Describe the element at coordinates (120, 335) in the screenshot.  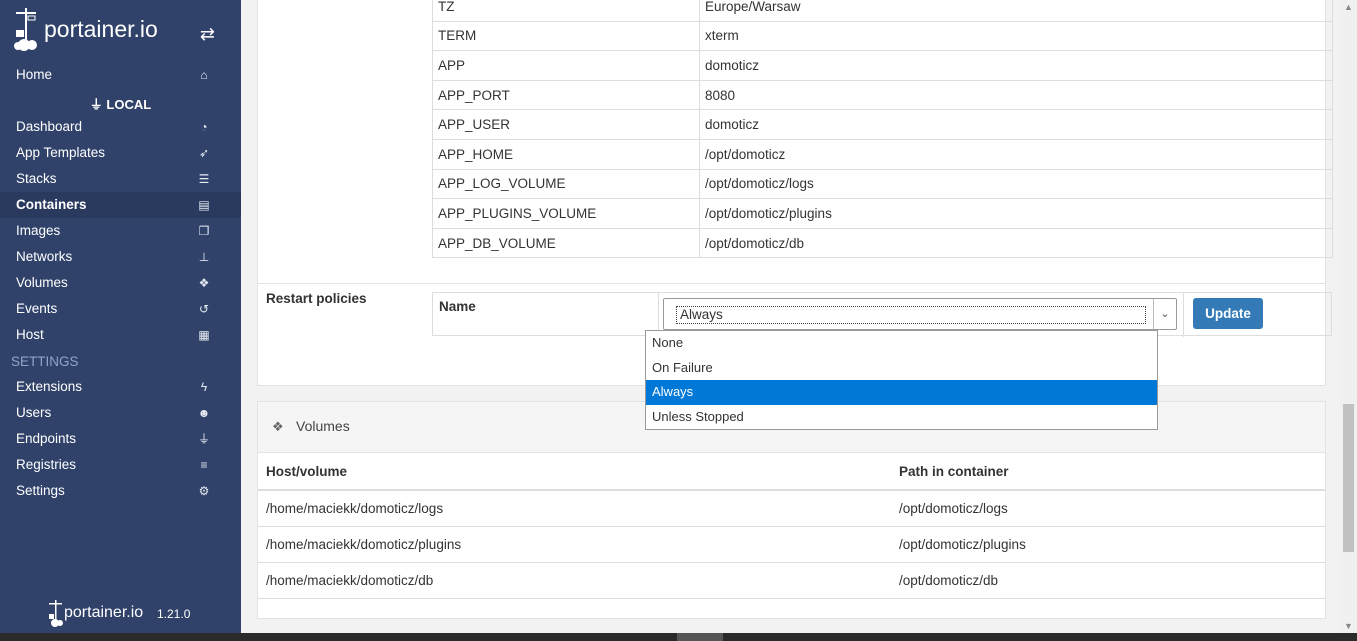
I see `sidebar-item-host: Host ▦` at that location.